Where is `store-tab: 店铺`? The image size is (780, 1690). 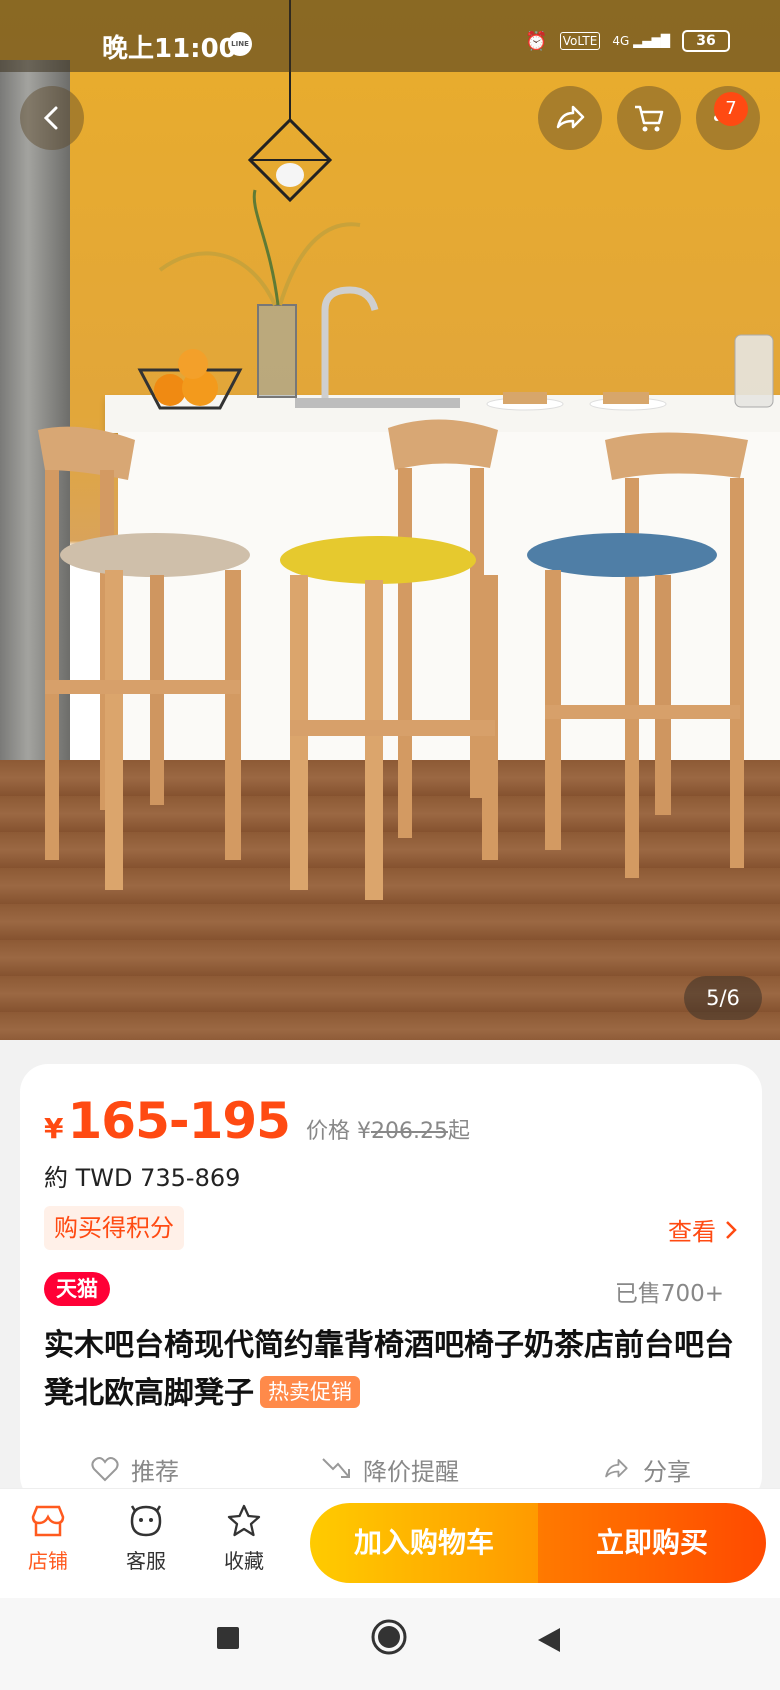
store-tab: 店铺 is located at coordinates (48, 1538).